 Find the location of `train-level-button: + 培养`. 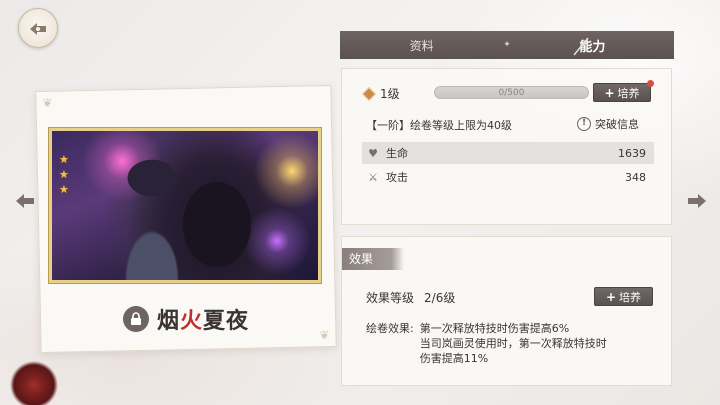

train-level-button: + 培养 is located at coordinates (622, 92).